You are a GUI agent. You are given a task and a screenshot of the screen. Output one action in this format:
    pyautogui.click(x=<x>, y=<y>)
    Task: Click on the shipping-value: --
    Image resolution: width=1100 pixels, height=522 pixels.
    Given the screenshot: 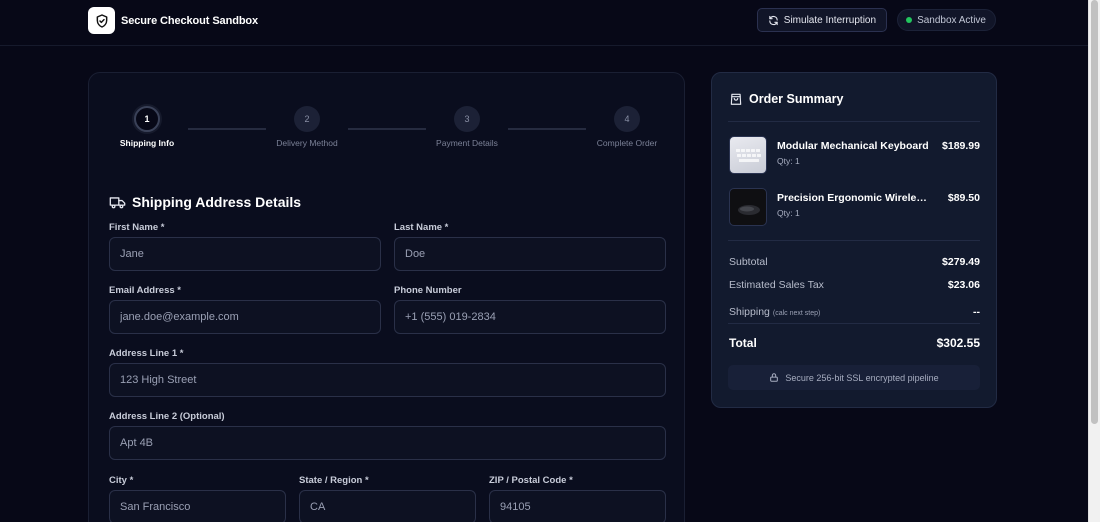 What is the action you would take?
    pyautogui.click(x=976, y=312)
    